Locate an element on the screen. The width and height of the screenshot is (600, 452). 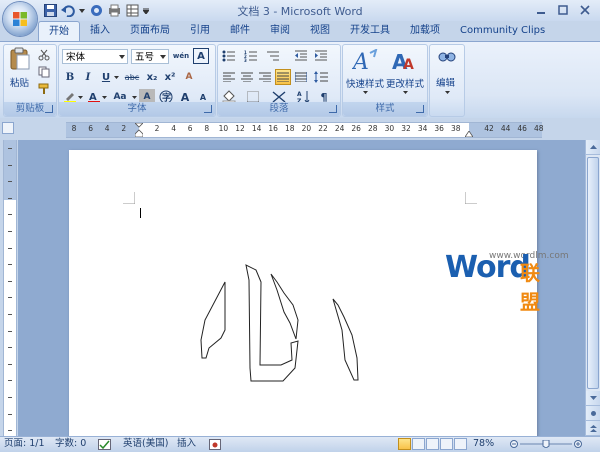
select-browse-object-icon is located at coordinates (593, 413).